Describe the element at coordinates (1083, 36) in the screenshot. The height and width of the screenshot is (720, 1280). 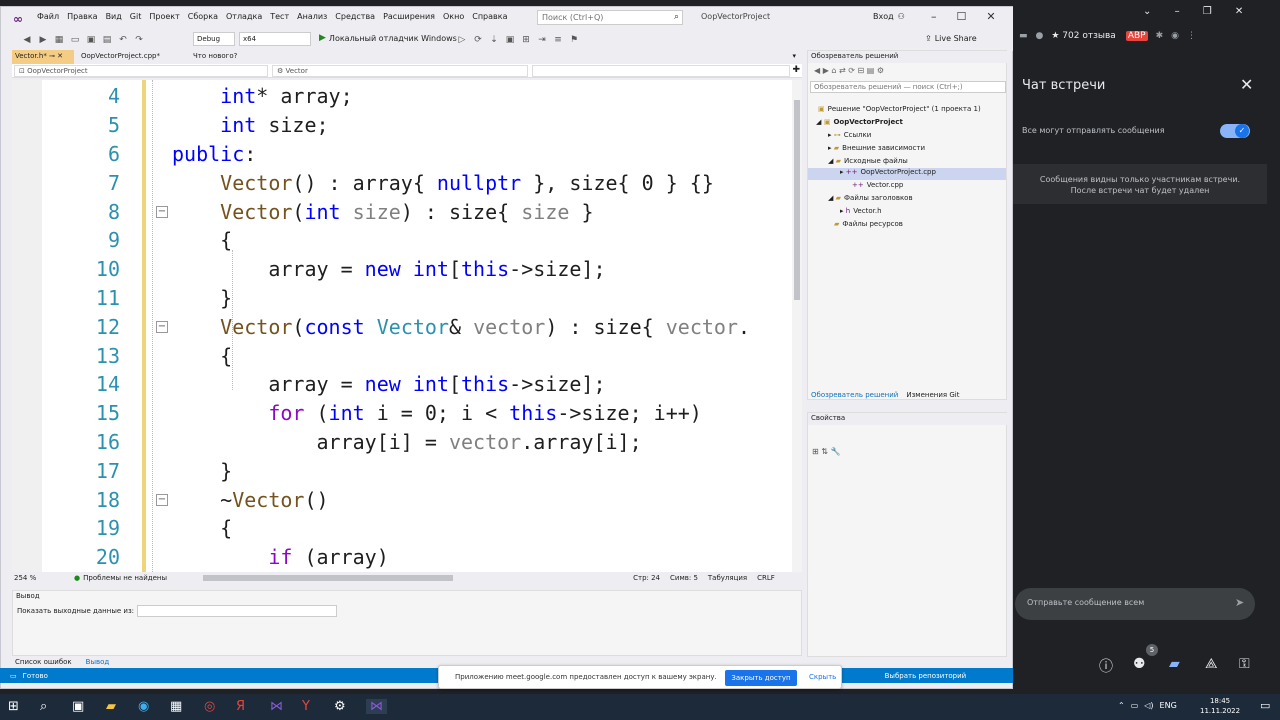
I see `rating-badge: ★ 702 отзыва` at that location.